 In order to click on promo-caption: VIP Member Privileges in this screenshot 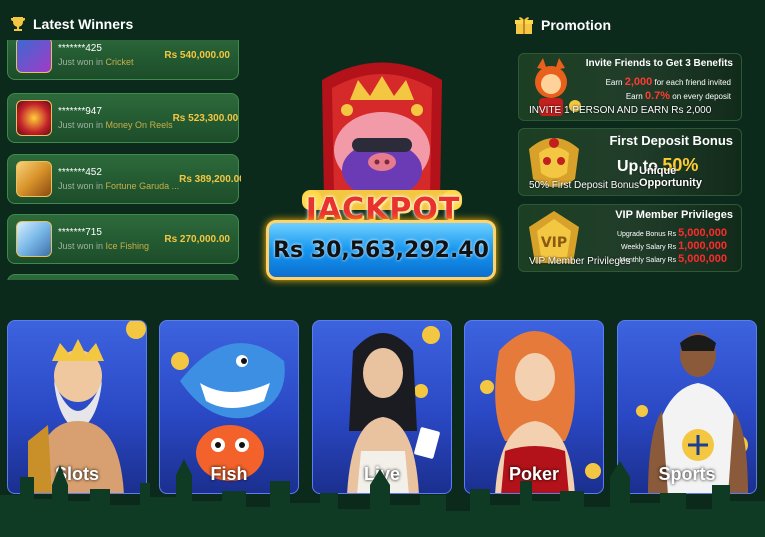, I will do `click(580, 261)`.